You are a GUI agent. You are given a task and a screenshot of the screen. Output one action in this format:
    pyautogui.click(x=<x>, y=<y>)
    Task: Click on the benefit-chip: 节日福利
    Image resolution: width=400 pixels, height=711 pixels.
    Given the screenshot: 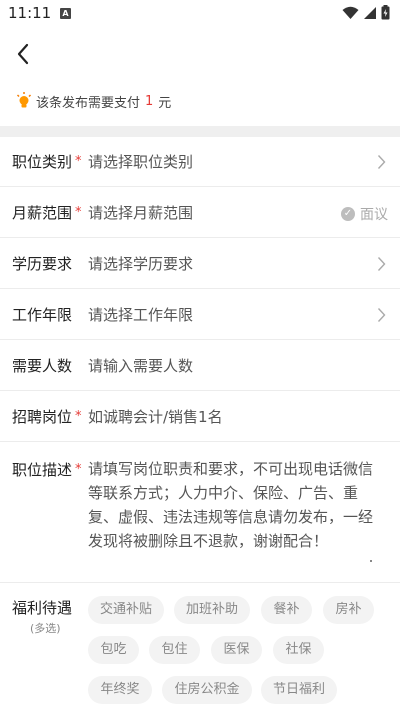 What is the action you would take?
    pyautogui.click(x=299, y=690)
    